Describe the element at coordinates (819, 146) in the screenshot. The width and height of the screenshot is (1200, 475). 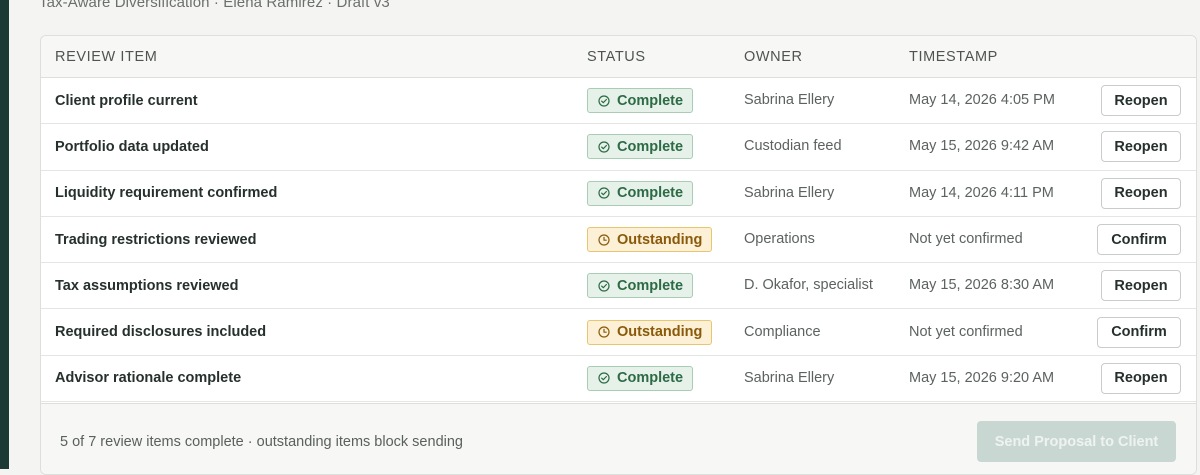
I see `owner-cell: Custodian feed` at that location.